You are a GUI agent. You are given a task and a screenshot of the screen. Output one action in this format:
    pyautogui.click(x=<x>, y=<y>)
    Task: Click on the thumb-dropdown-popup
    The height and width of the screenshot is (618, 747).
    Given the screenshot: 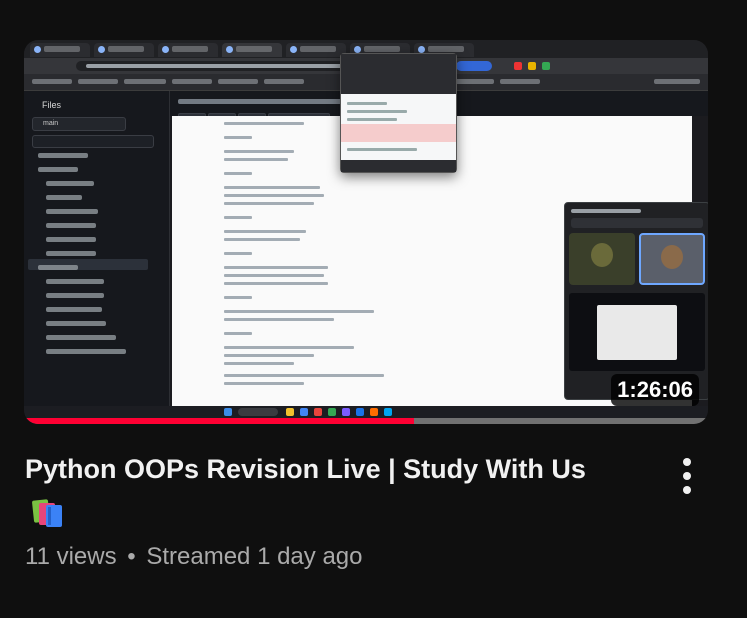 What is the action you would take?
    pyautogui.click(x=398, y=113)
    